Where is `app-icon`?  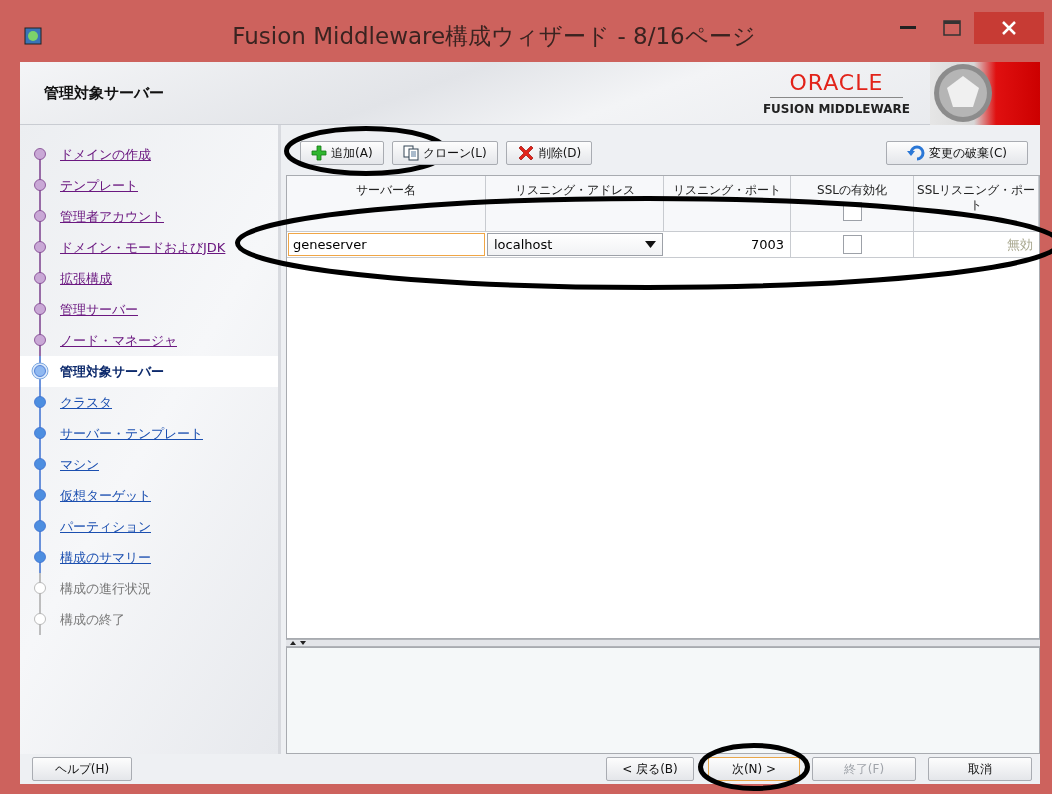 app-icon is located at coordinates (33, 36).